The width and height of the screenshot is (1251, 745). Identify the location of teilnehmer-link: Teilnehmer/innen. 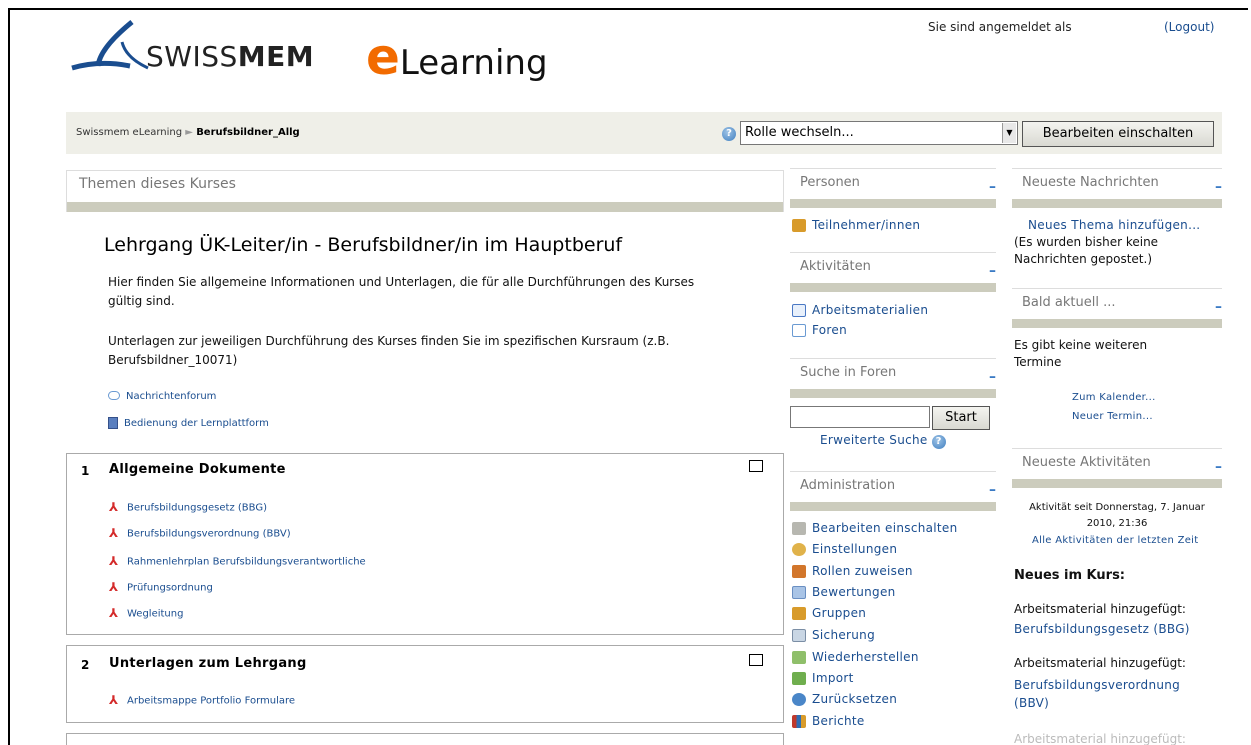
(856, 225).